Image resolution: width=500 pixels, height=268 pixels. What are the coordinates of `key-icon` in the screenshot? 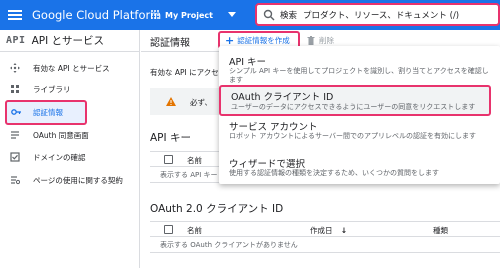 It's located at (16, 112).